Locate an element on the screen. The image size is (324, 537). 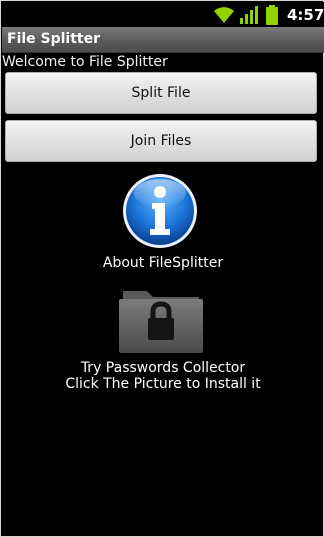
promo-subtitle: Click The Picture to Install it is located at coordinates (163, 384).